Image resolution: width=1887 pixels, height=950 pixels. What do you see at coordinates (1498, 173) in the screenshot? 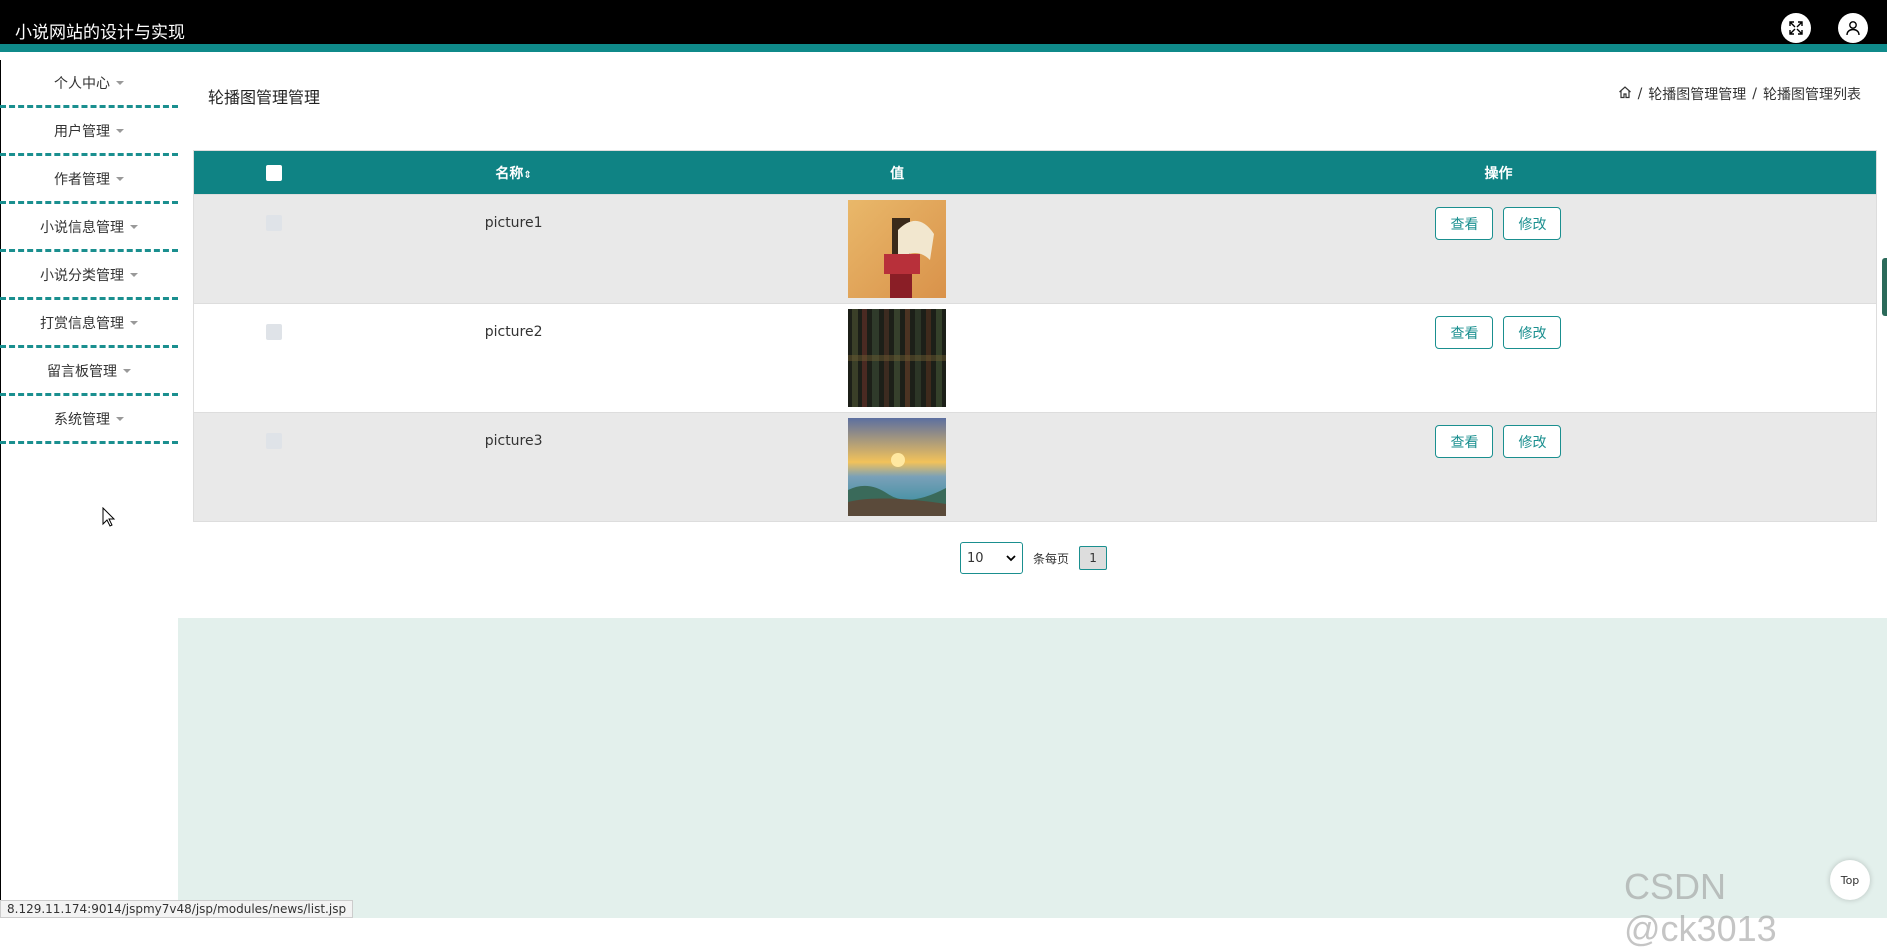
I see `column-header-actions: 操作` at bounding box center [1498, 173].